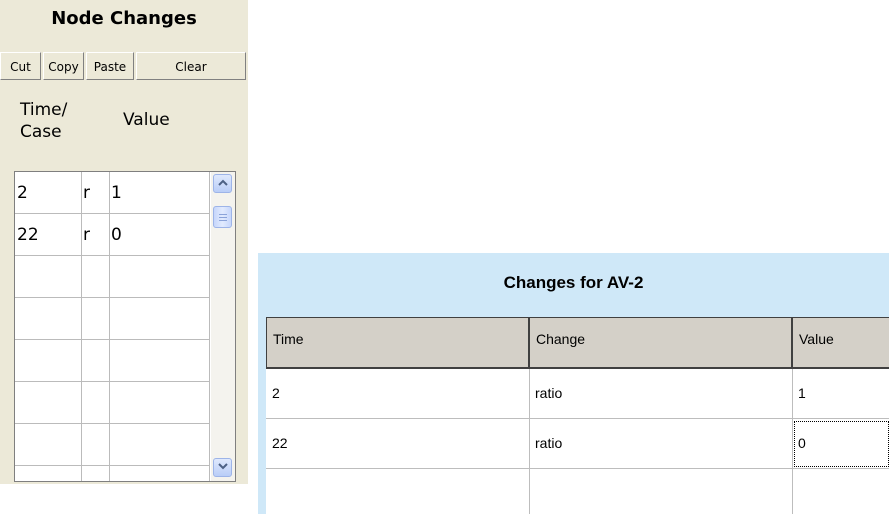  I want to click on paste-button: Paste, so click(110, 66).